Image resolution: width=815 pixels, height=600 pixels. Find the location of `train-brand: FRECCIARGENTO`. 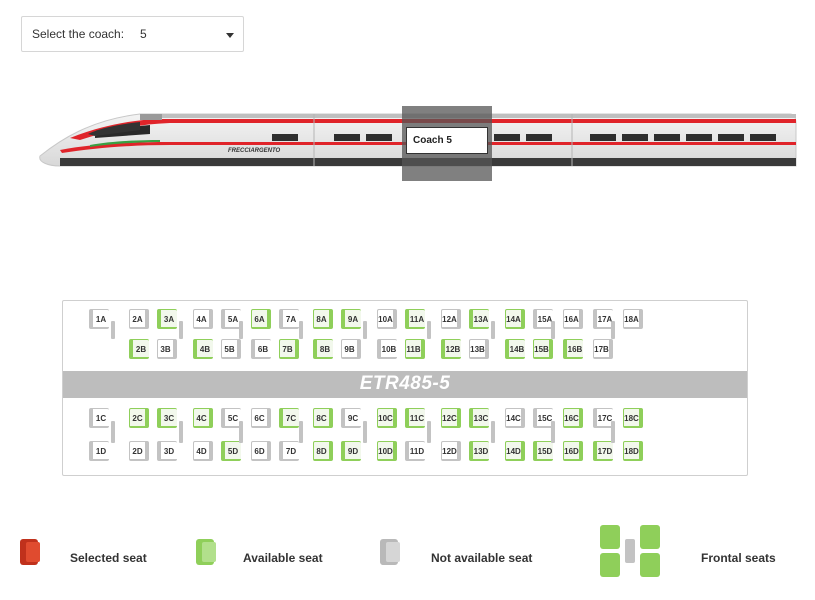

train-brand: FRECCIARGENTO is located at coordinates (254, 151).